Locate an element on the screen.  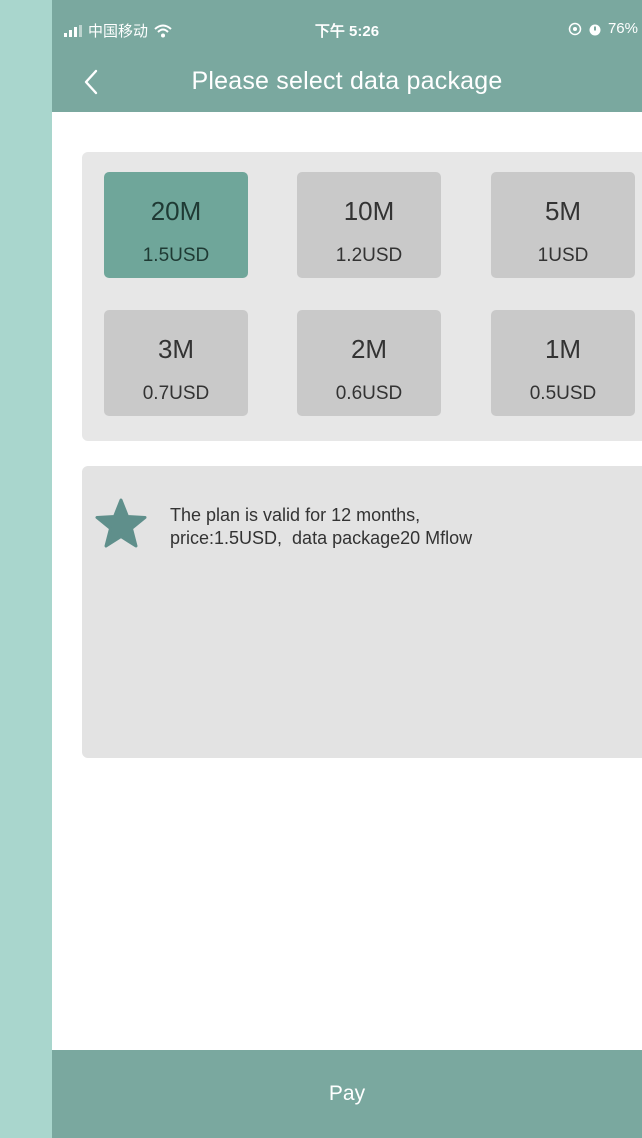
package-size: 5M is located at coordinates (563, 211).